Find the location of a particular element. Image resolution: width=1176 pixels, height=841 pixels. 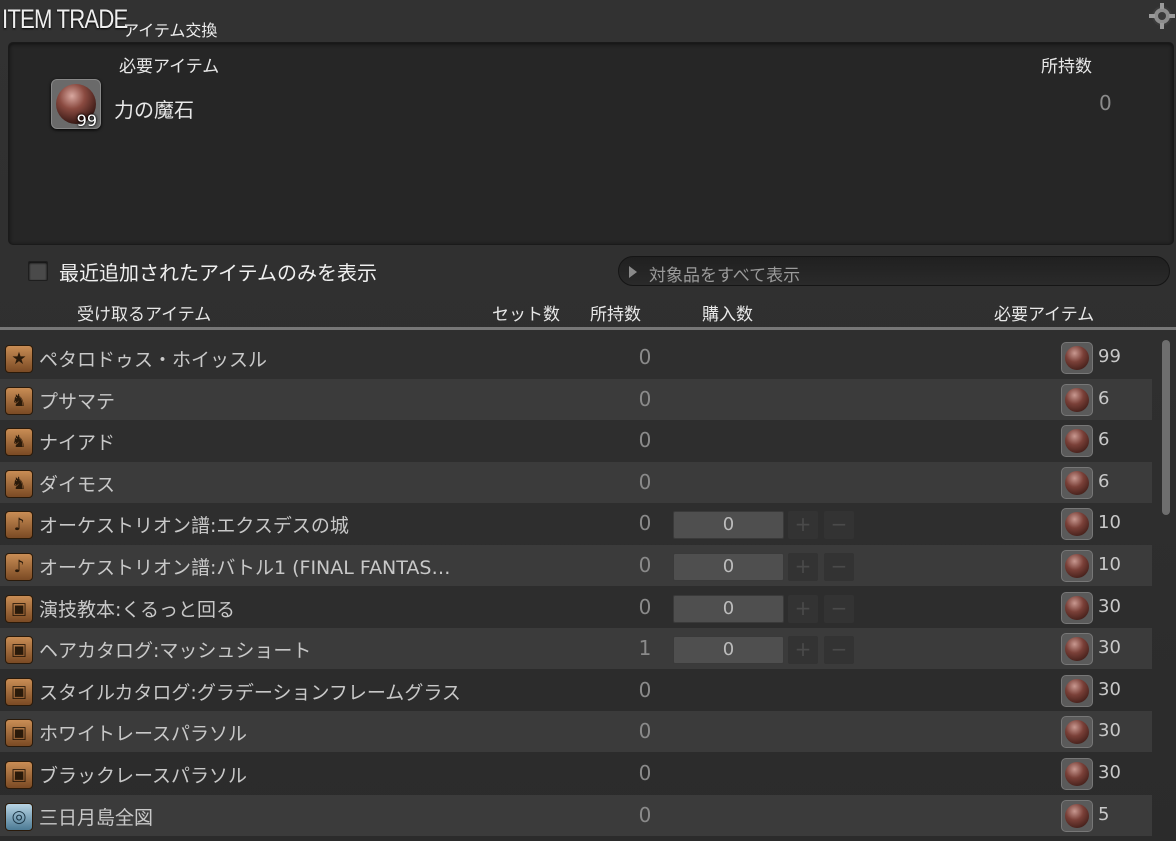

list-item: ♪ オーケストリオン譜:エクスデスの城 0 0 + −10 is located at coordinates (576, 523).